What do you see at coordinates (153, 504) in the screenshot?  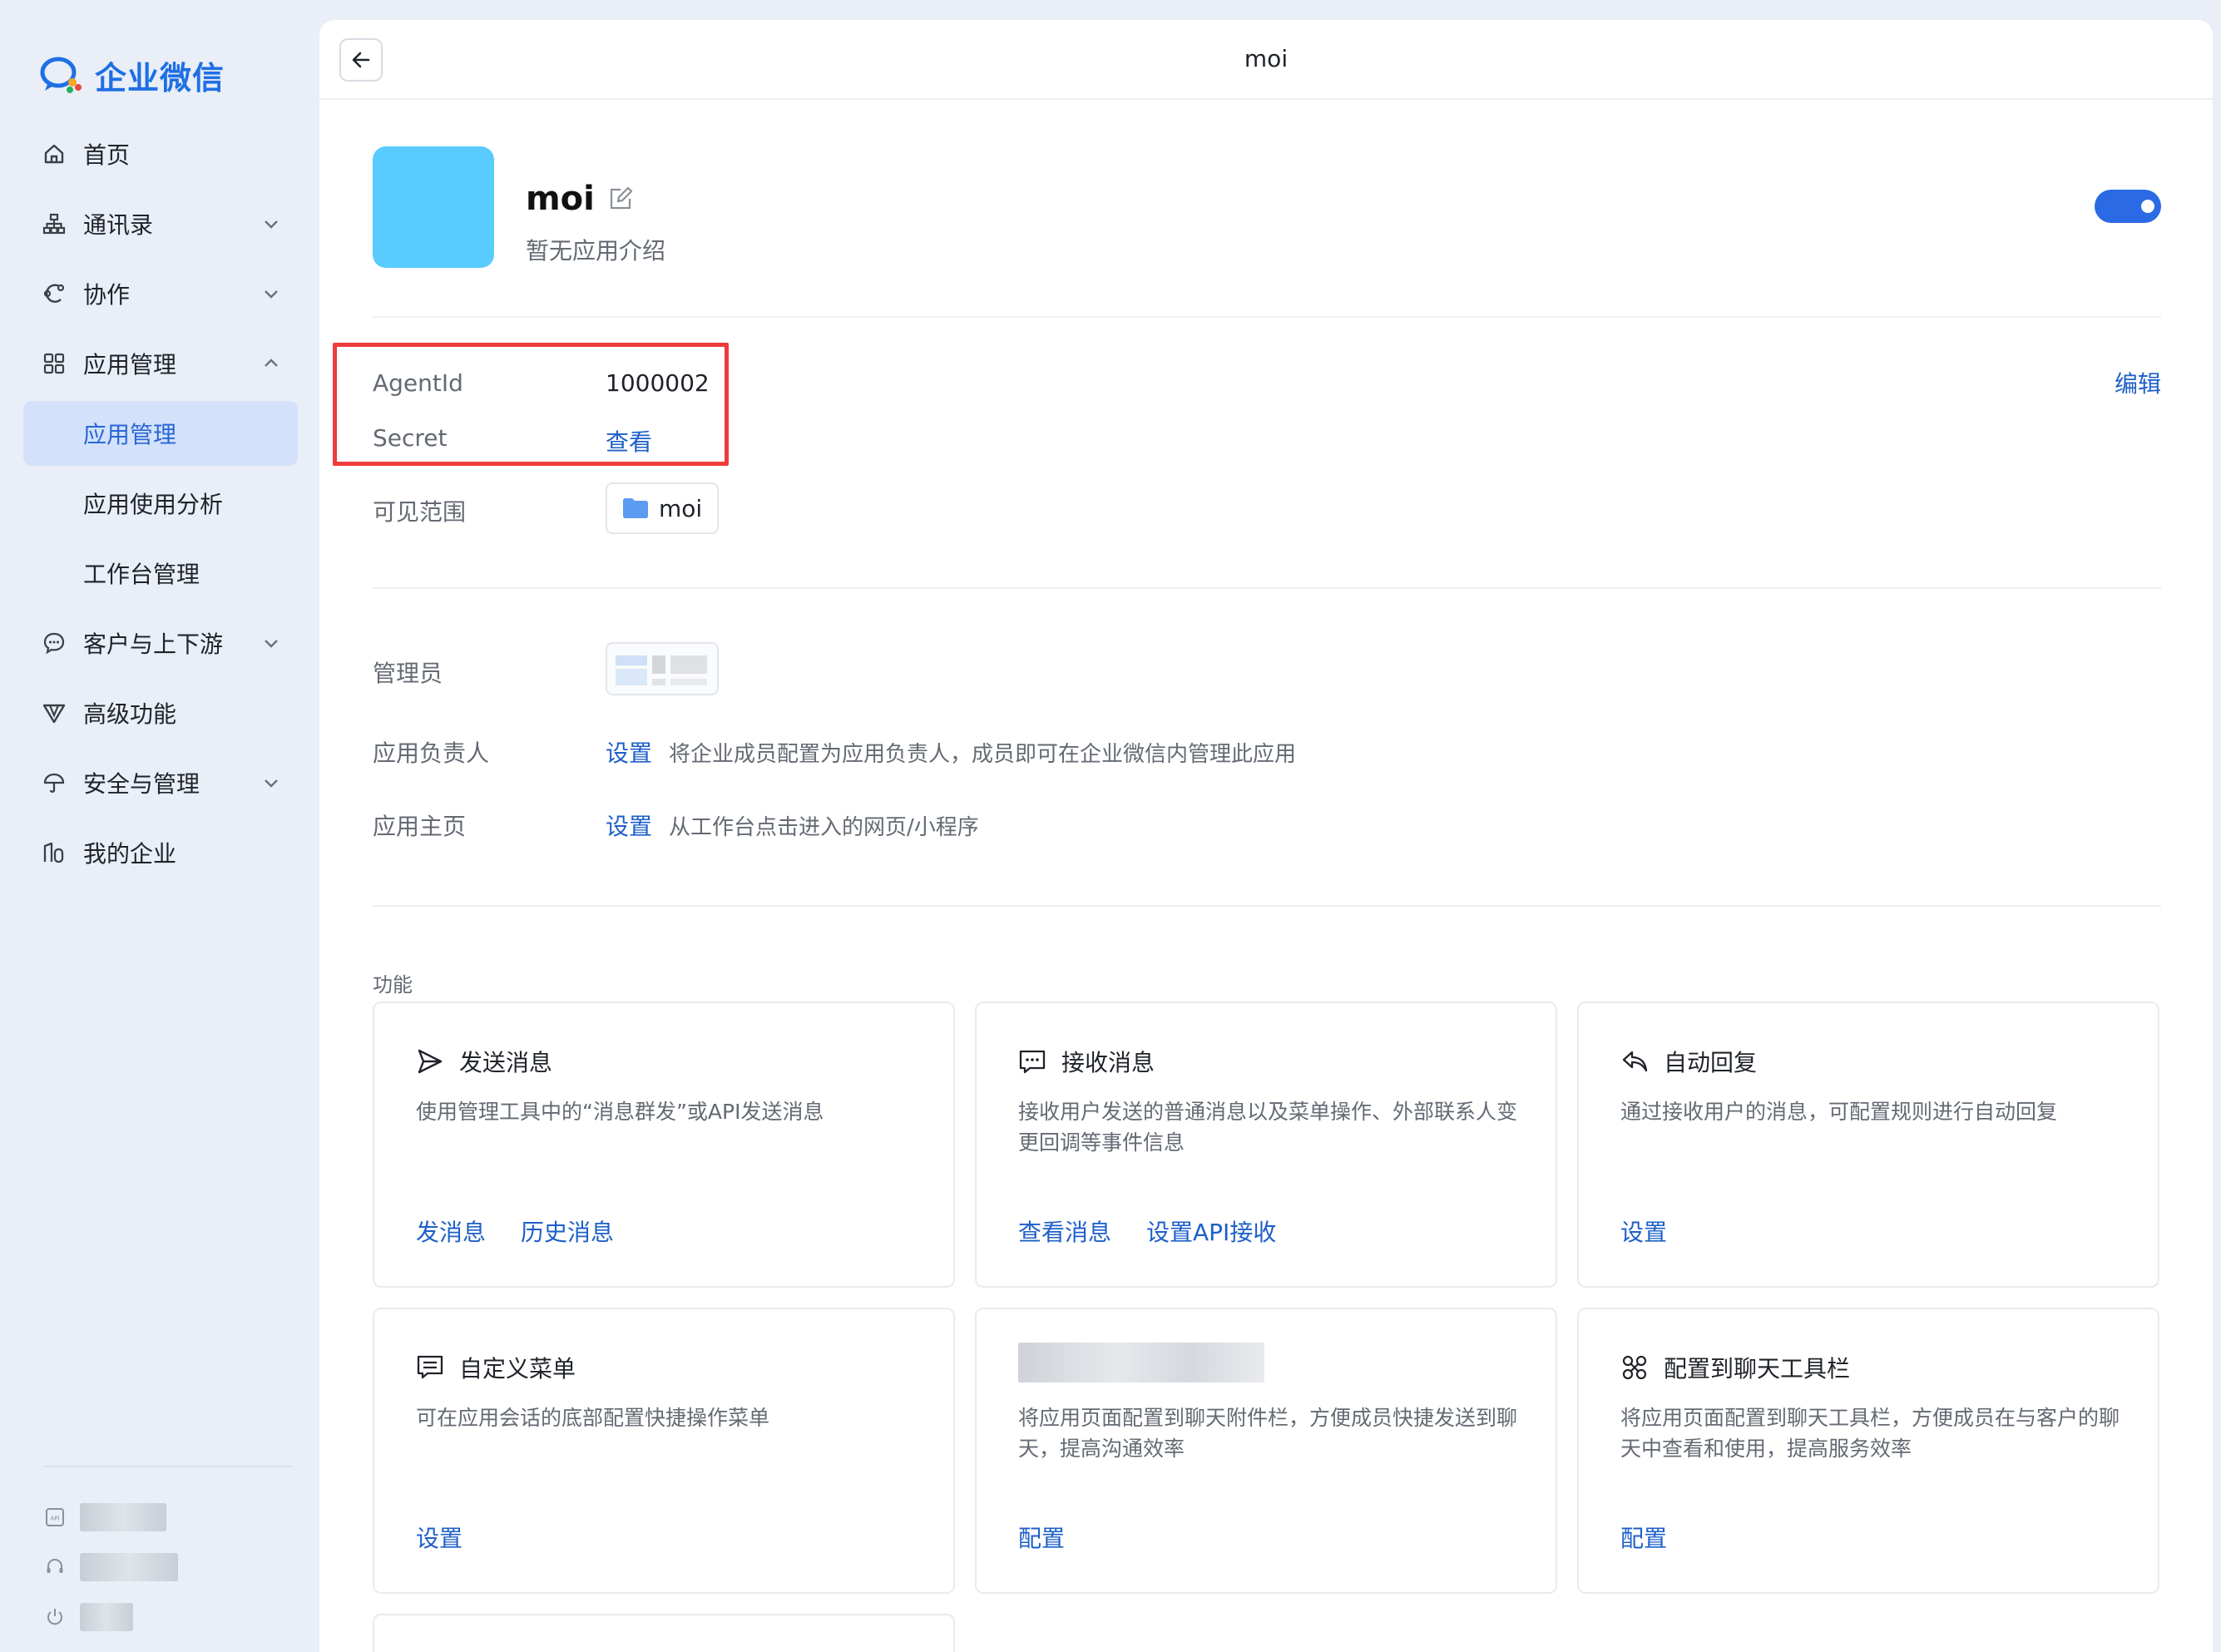 I see `sidebar-item-label: 应用使用分析` at bounding box center [153, 504].